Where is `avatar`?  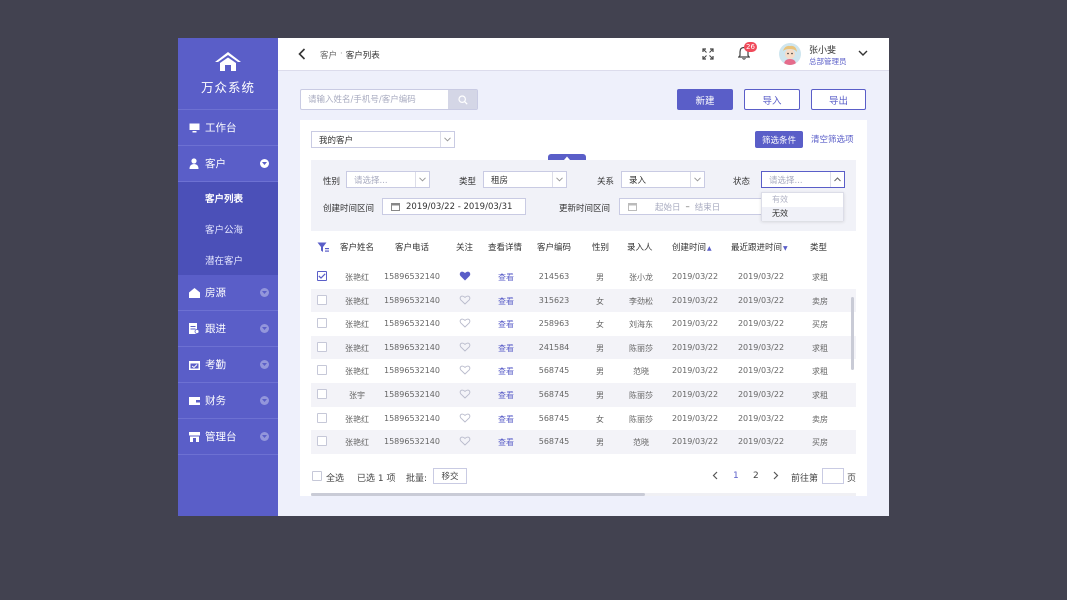
avatar is located at coordinates (790, 54).